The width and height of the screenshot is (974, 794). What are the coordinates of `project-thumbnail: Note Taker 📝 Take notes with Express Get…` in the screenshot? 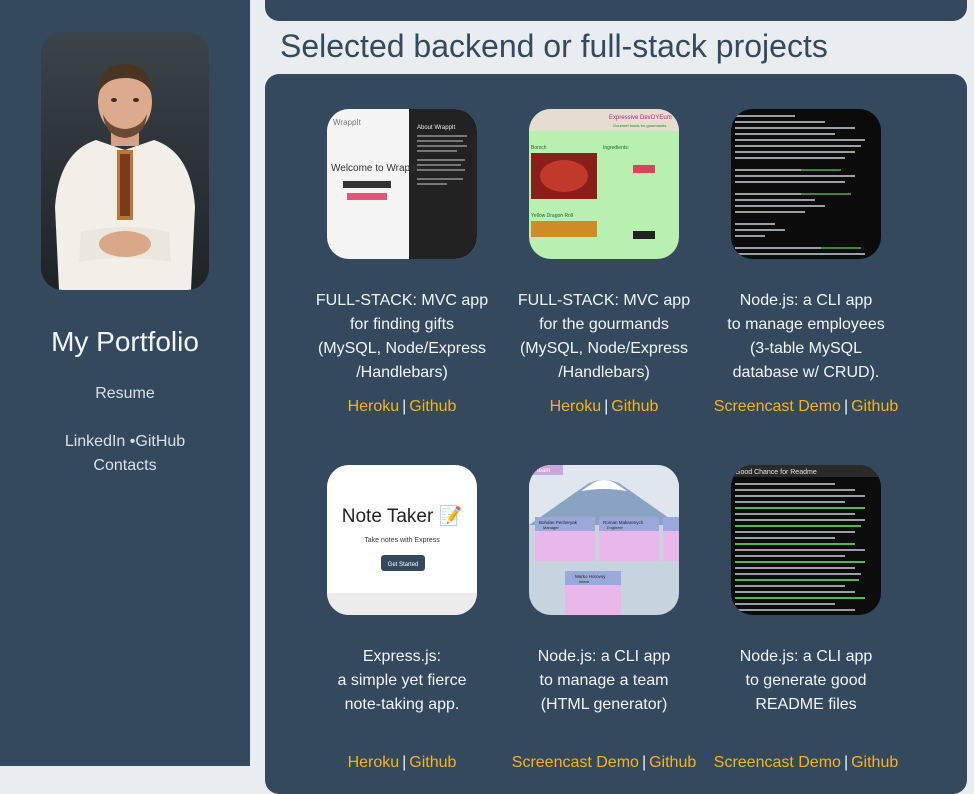 It's located at (402, 540).